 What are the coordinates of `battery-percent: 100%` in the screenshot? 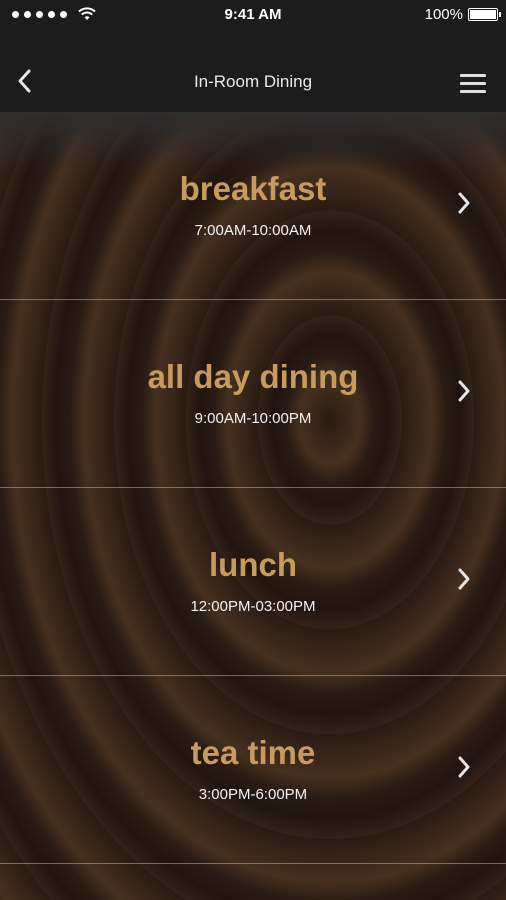 It's located at (443, 14).